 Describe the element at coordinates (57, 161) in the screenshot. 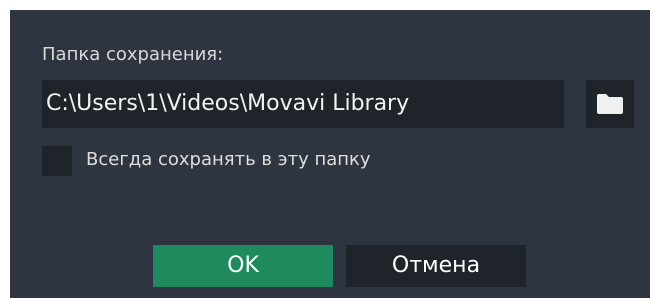

I see `always-save-checkbox` at that location.